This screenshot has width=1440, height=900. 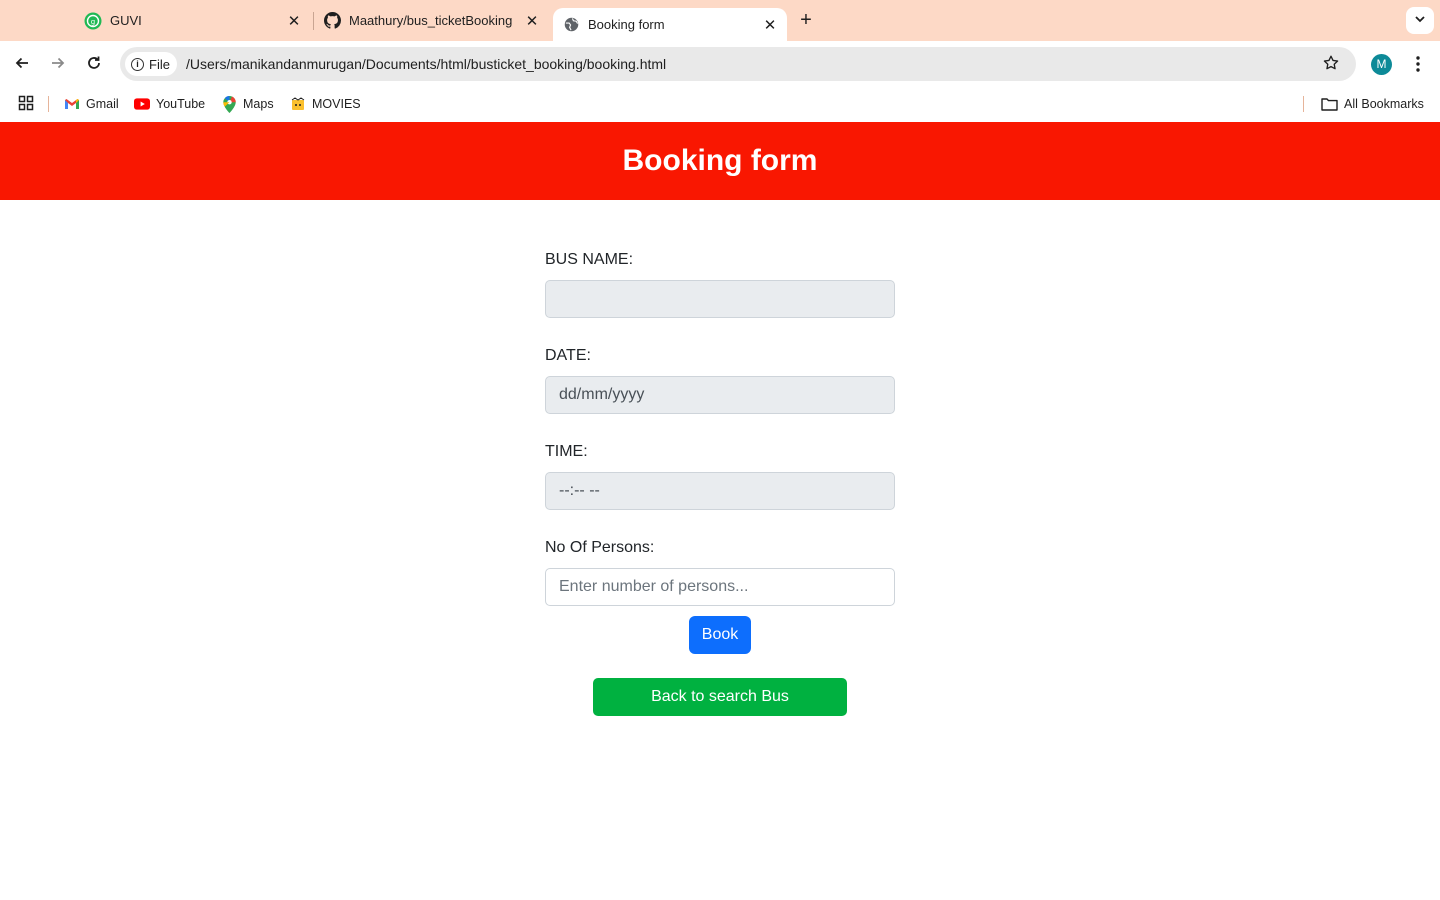 I want to click on github-icon, so click(x=332, y=21).